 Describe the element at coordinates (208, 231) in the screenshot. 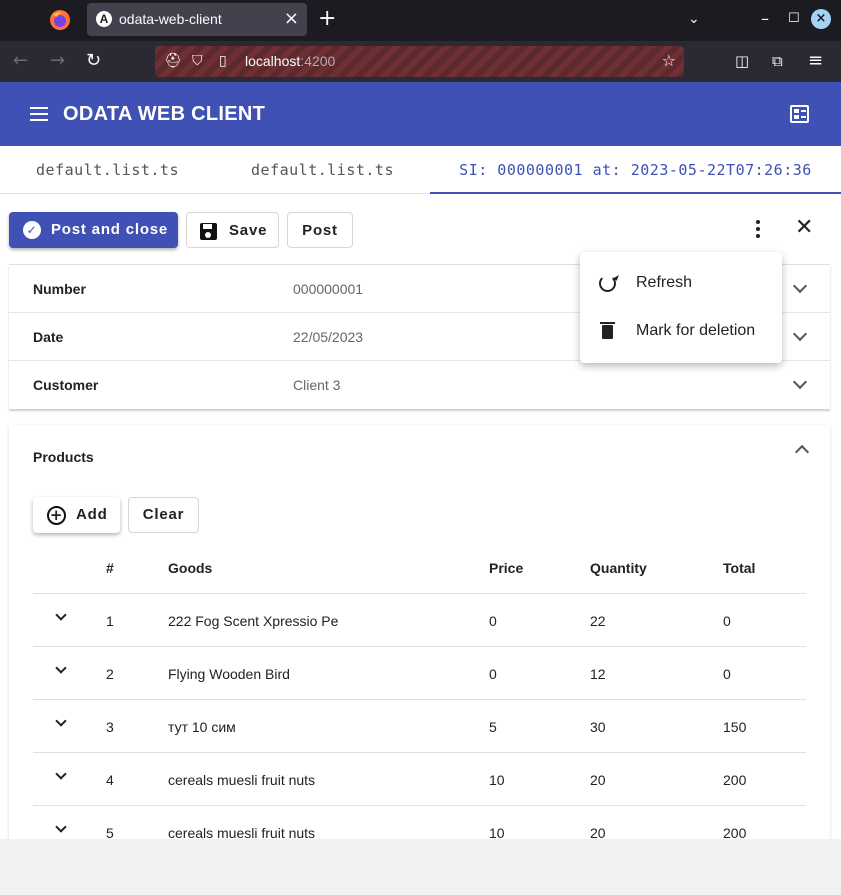

I see `save-icon` at that location.